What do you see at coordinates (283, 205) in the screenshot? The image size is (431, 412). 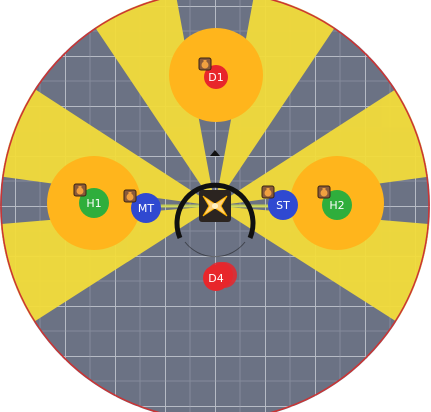 I see `player-label: ST` at bounding box center [283, 205].